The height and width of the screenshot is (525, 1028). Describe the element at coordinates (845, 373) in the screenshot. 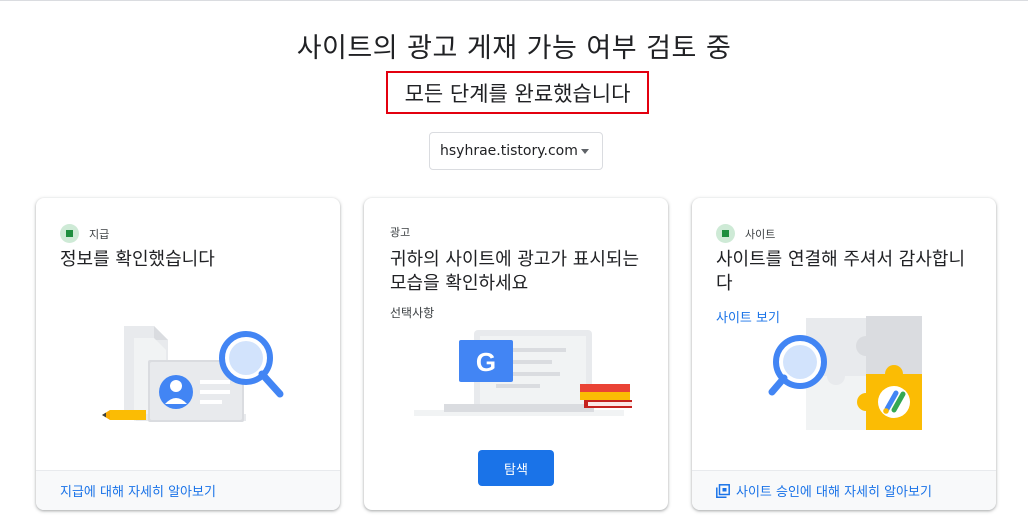

I see `site-connect-puzzle-illustration` at that location.